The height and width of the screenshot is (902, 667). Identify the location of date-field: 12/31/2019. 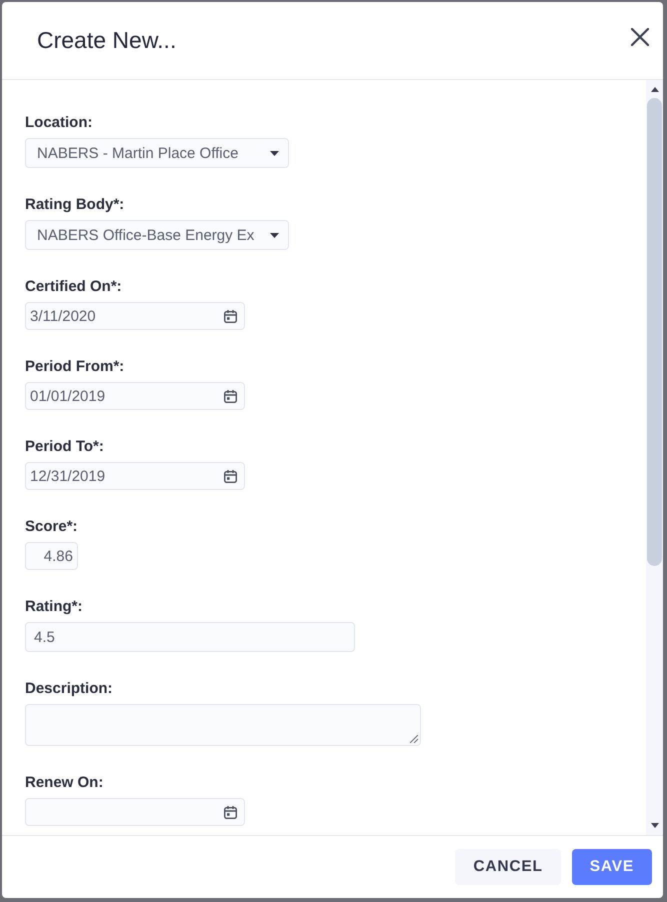
(135, 476).